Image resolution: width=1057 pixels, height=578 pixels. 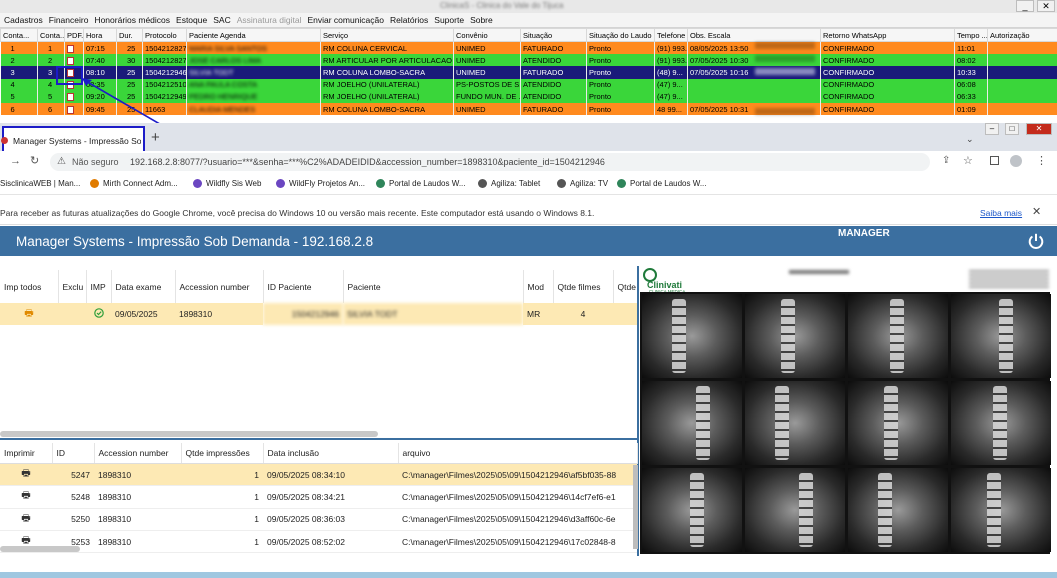 I want to click on annotation-box, so click(x=69, y=75).